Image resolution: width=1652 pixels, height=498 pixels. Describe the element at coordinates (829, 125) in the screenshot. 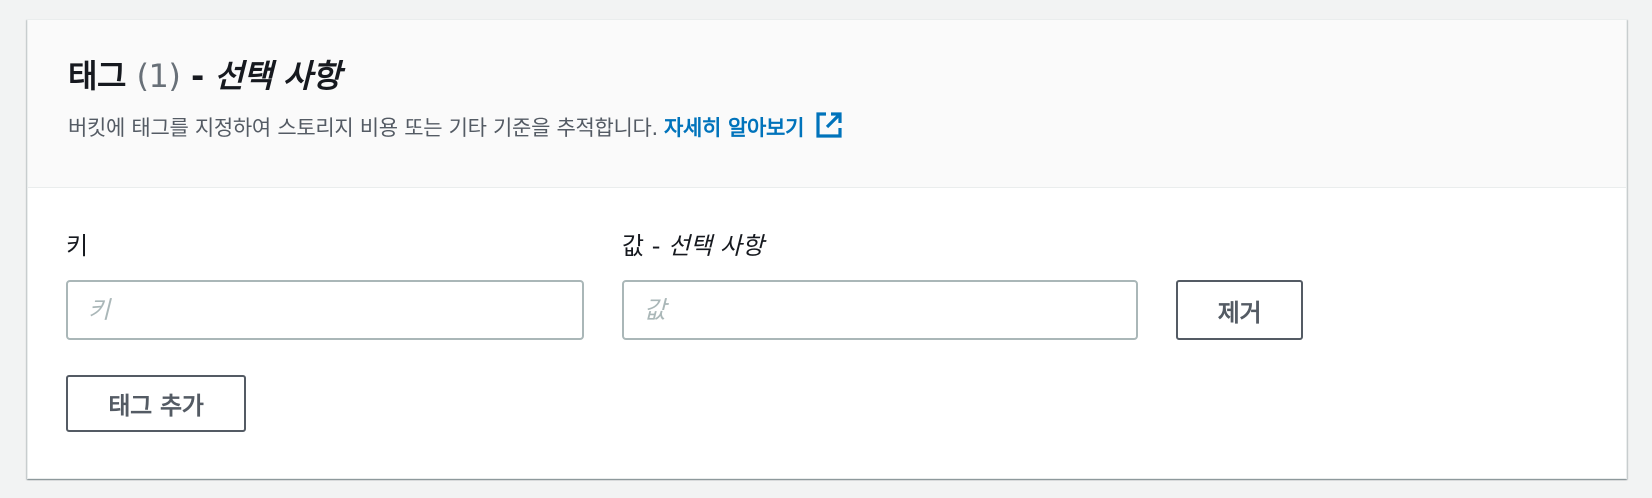

I see `external-link-icon` at that location.